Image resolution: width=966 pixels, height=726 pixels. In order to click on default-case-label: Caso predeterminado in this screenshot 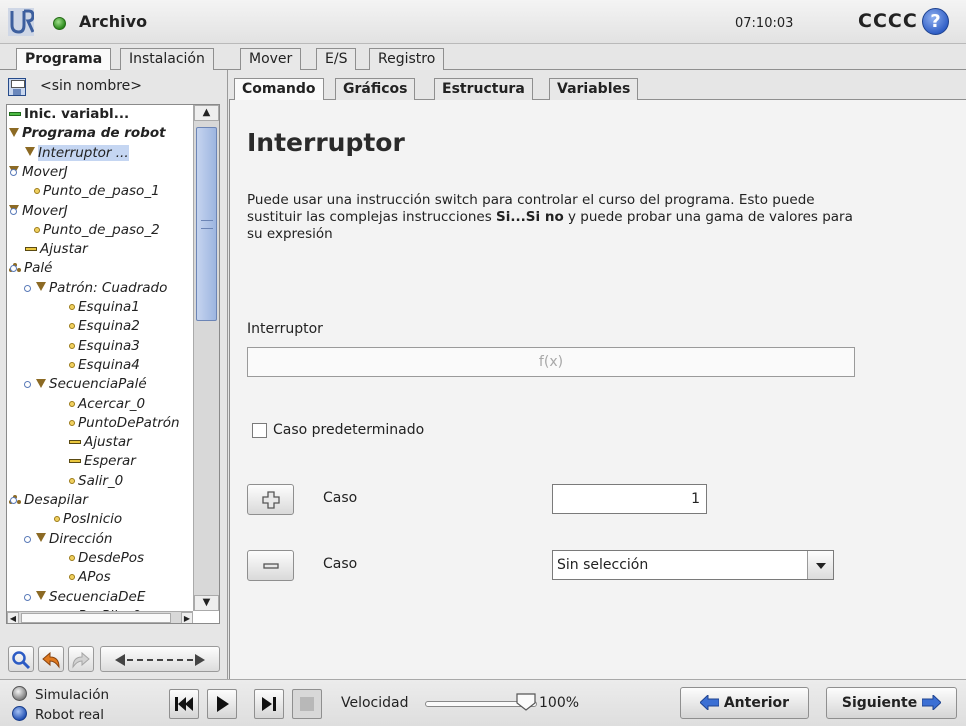, I will do `click(349, 430)`.